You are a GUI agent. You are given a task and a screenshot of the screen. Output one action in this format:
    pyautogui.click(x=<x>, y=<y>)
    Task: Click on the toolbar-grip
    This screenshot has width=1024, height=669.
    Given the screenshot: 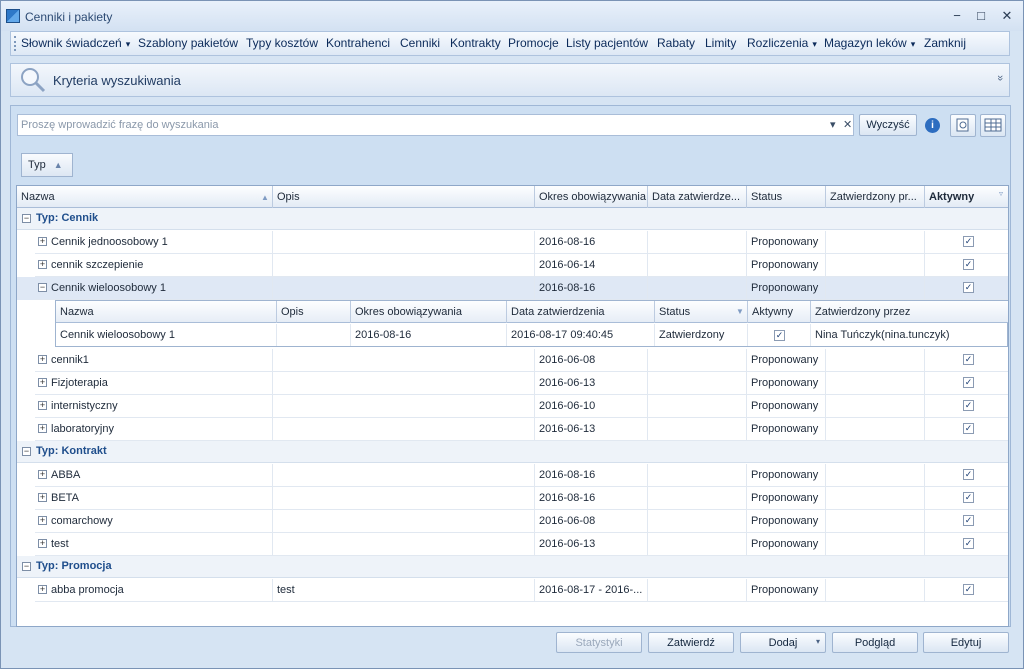 What is the action you would take?
    pyautogui.click(x=15, y=43)
    